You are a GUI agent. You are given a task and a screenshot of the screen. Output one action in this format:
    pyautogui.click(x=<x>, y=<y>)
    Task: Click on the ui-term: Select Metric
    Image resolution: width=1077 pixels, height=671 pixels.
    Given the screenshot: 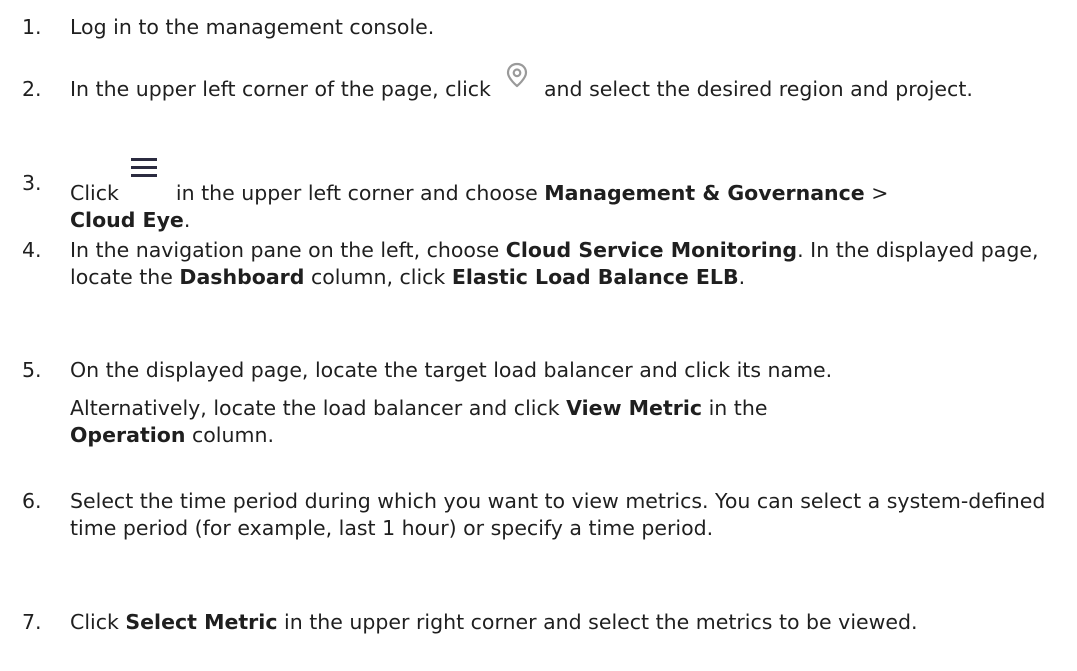 What is the action you would take?
    pyautogui.click(x=201, y=622)
    